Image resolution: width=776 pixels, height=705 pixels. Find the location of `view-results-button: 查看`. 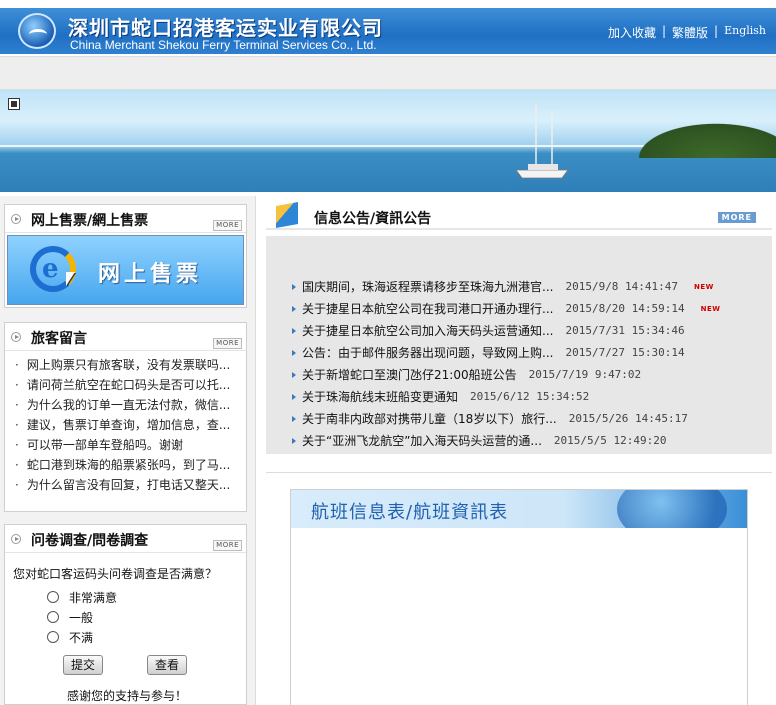

view-results-button: 查看 is located at coordinates (167, 665).